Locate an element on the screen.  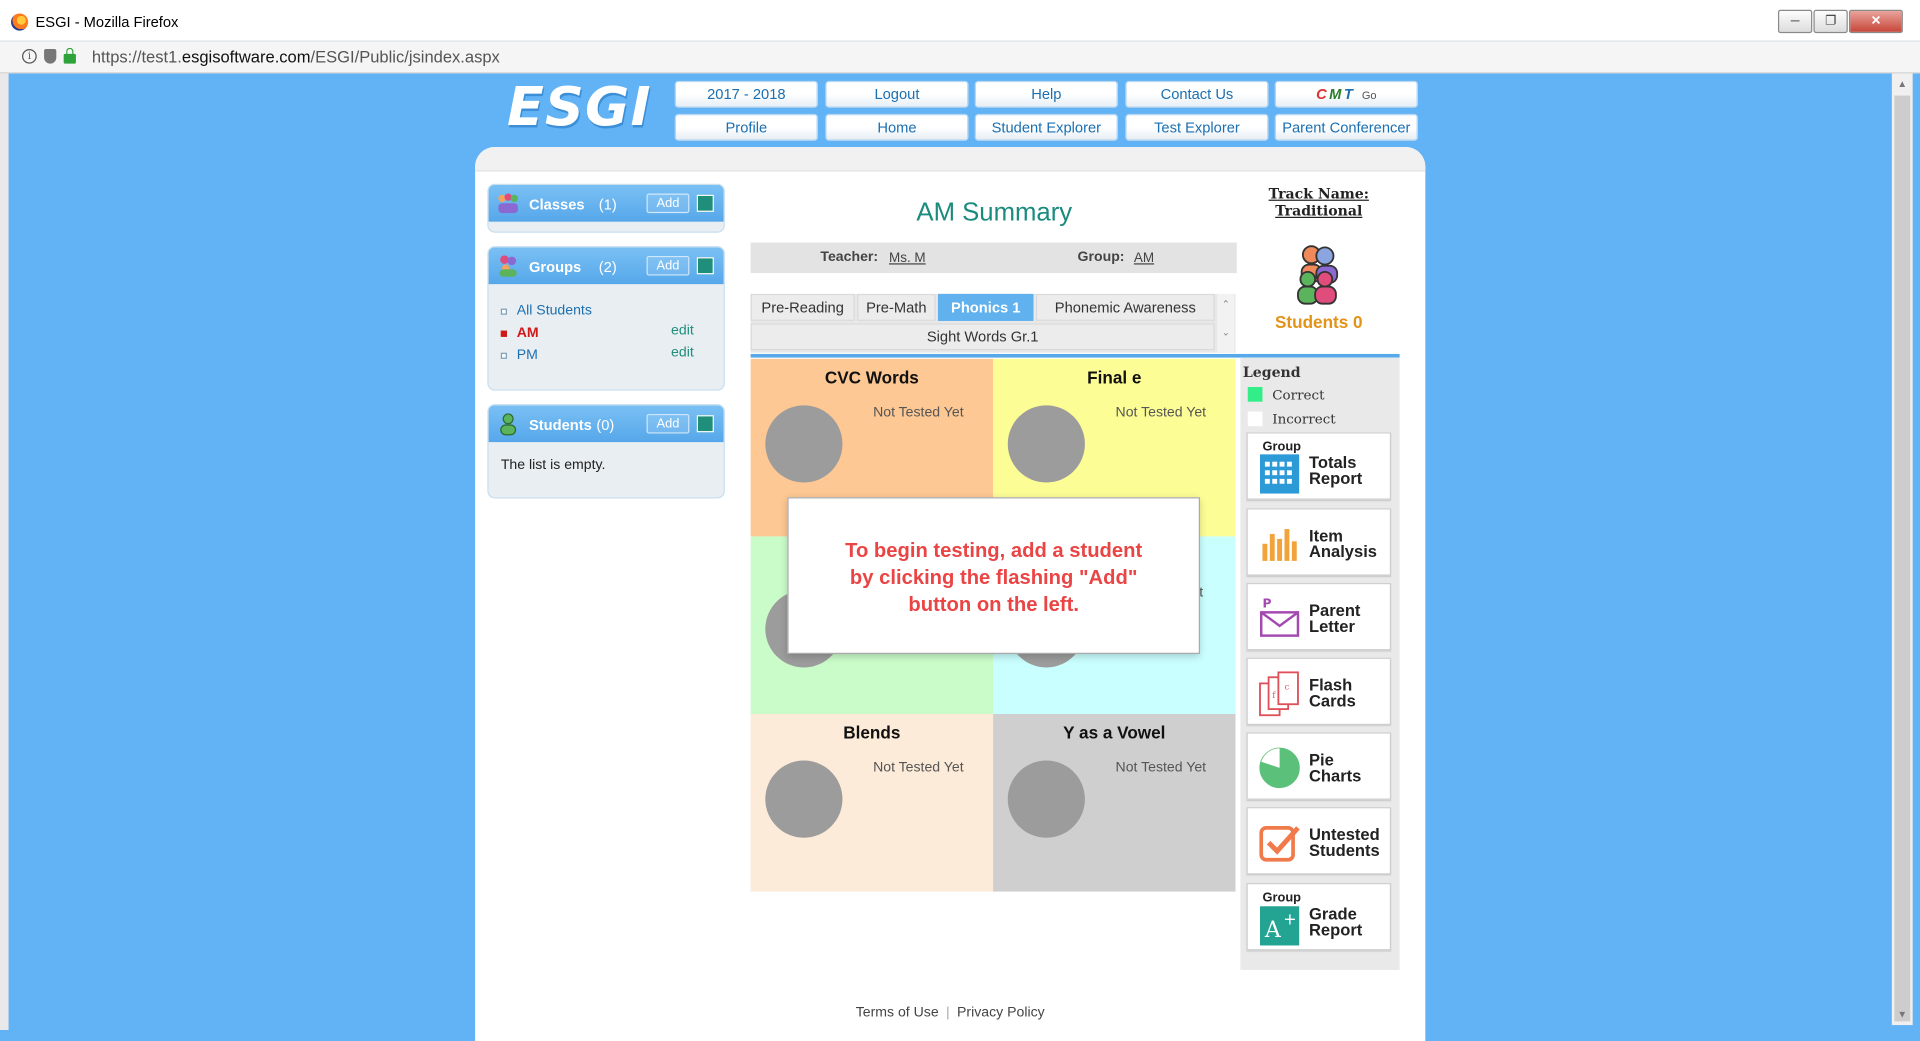
nav-profile: Profile is located at coordinates (746, 127).